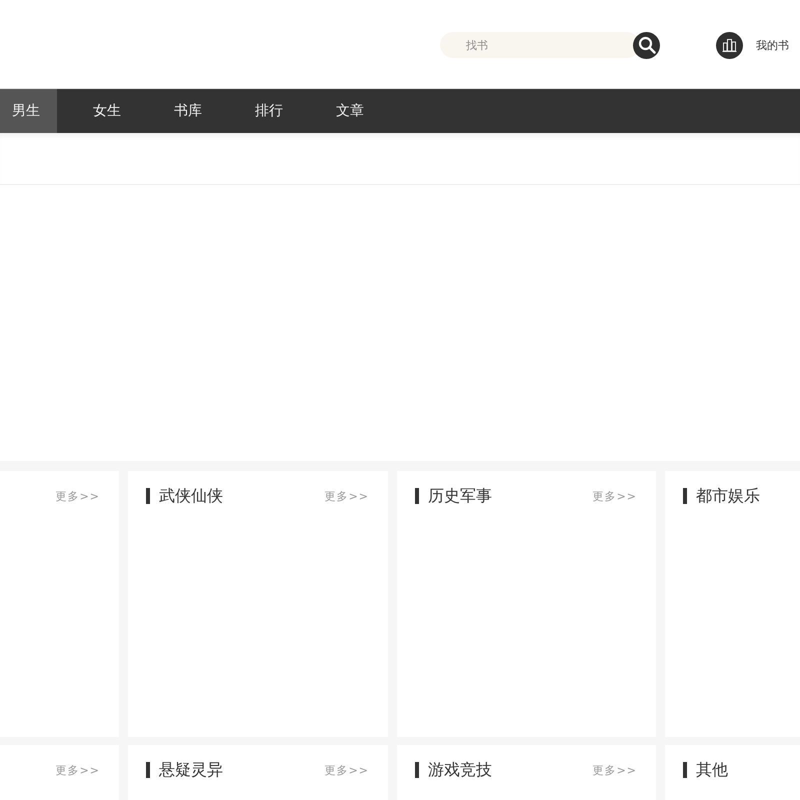 This screenshot has width=800, height=800. What do you see at coordinates (191, 496) in the screenshot?
I see `category-title: 武侠仙侠` at bounding box center [191, 496].